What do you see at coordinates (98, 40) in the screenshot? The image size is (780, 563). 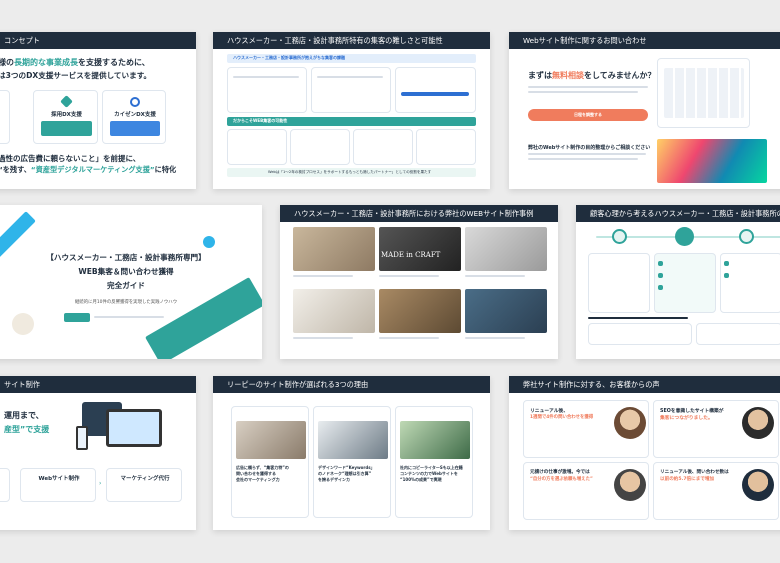 I see `slide-header: コンセプト` at bounding box center [98, 40].